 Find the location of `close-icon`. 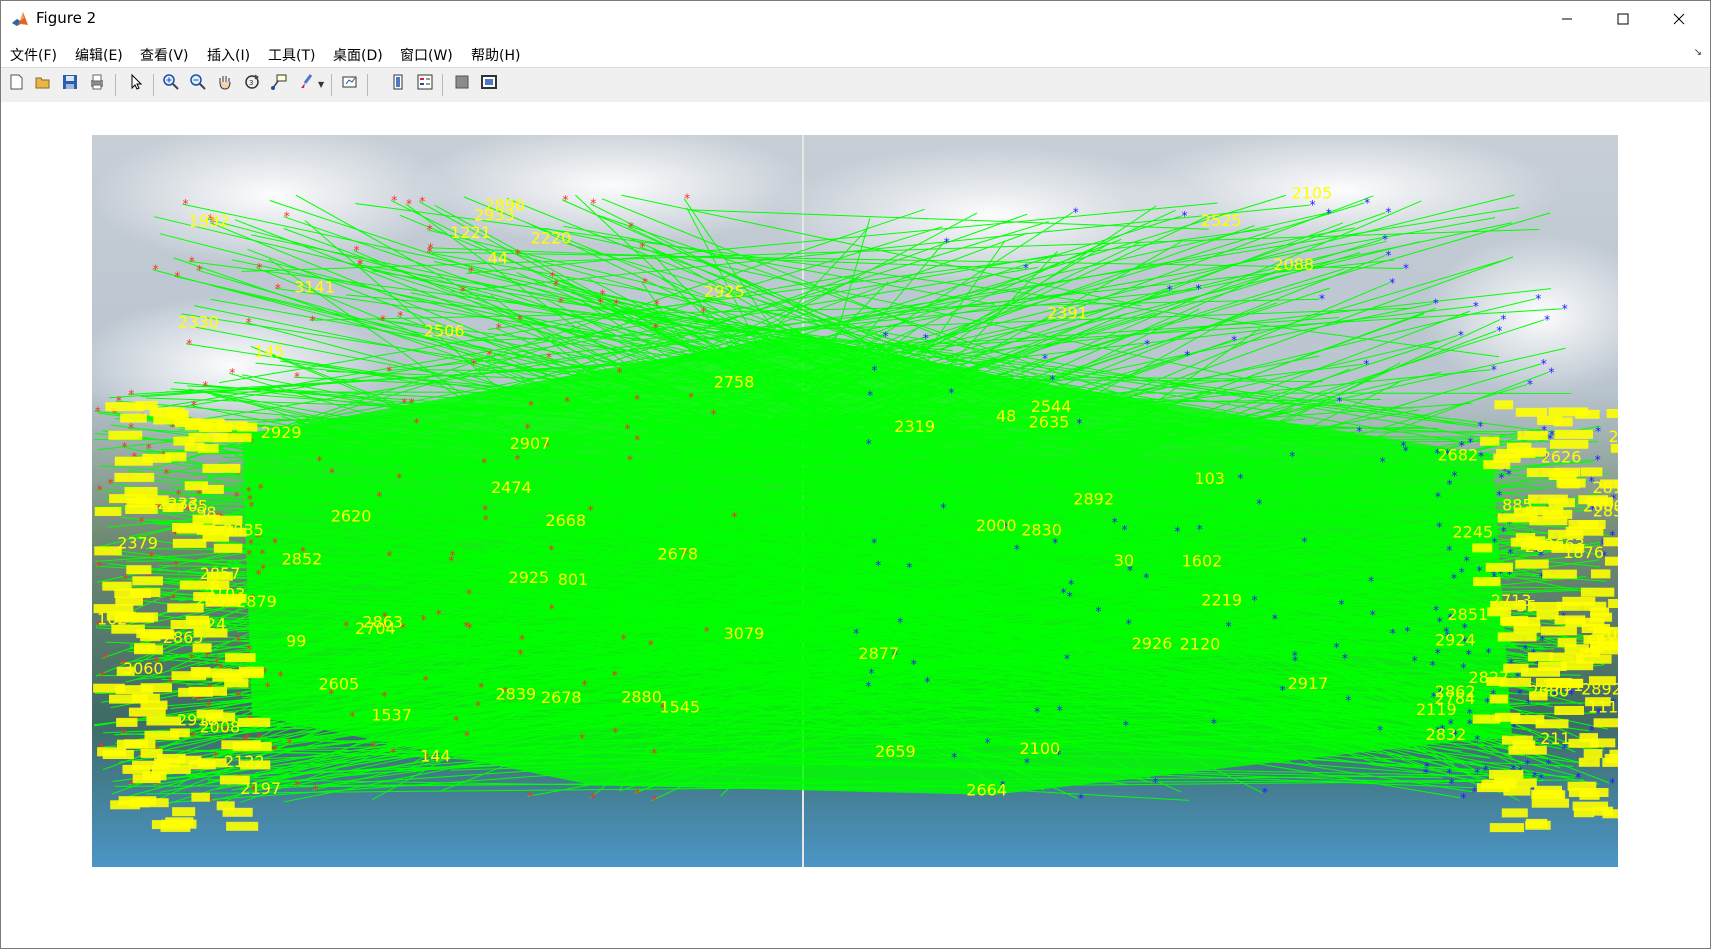

close-icon is located at coordinates (1679, 19).